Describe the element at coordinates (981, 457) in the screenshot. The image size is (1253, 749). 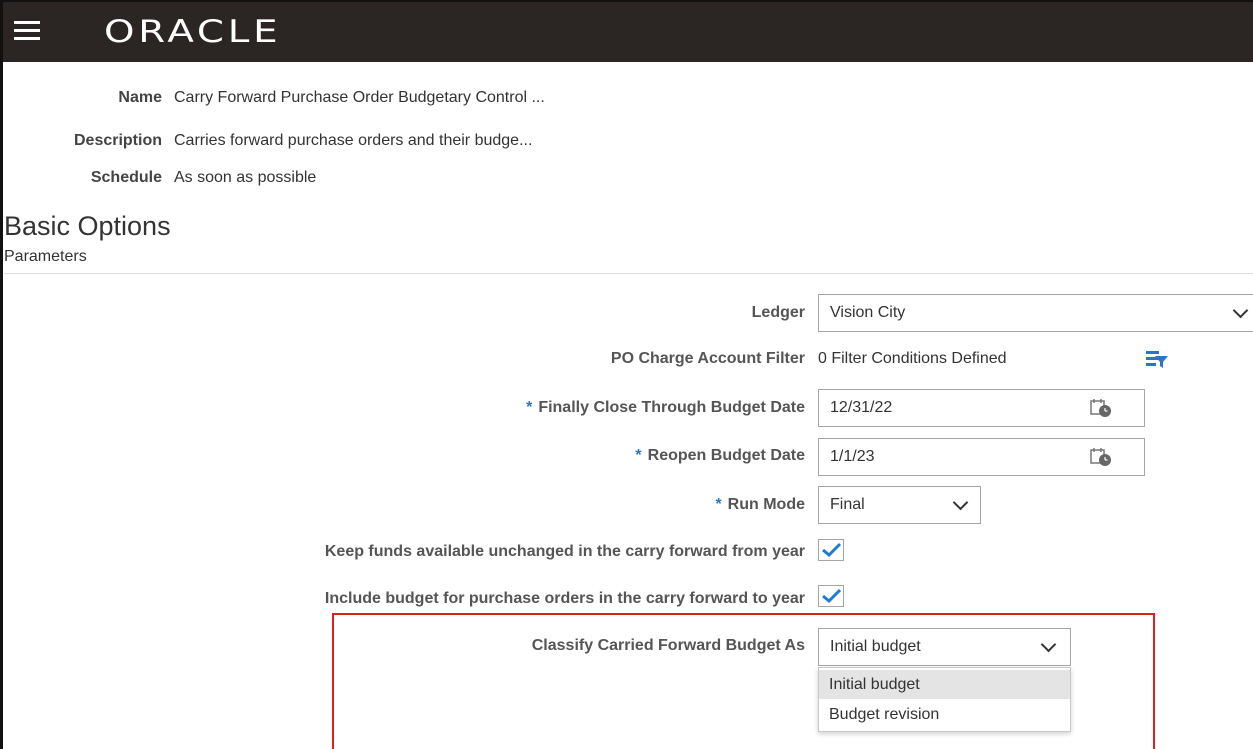
I see `reopen-date-input: 1/1/23` at that location.